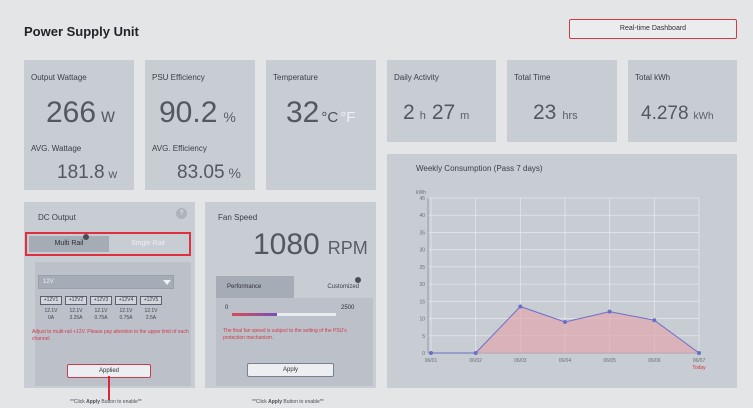 The height and width of the screenshot is (408, 753). What do you see at coordinates (151, 318) in the screenshot?
I see `rail-current: 2.5A` at bounding box center [151, 318].